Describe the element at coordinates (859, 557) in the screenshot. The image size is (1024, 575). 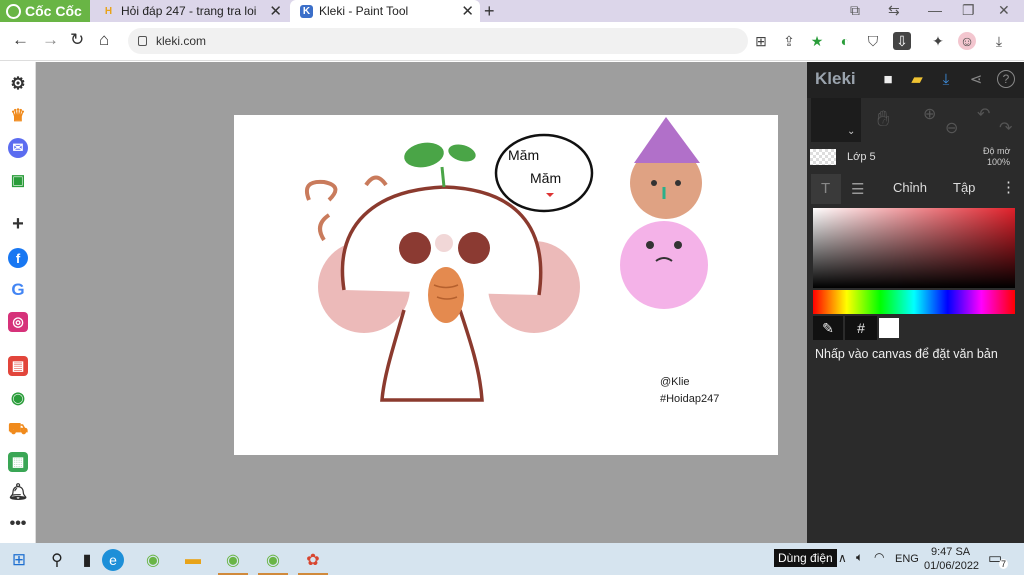
I see `volume-icon: 🔈︎` at that location.